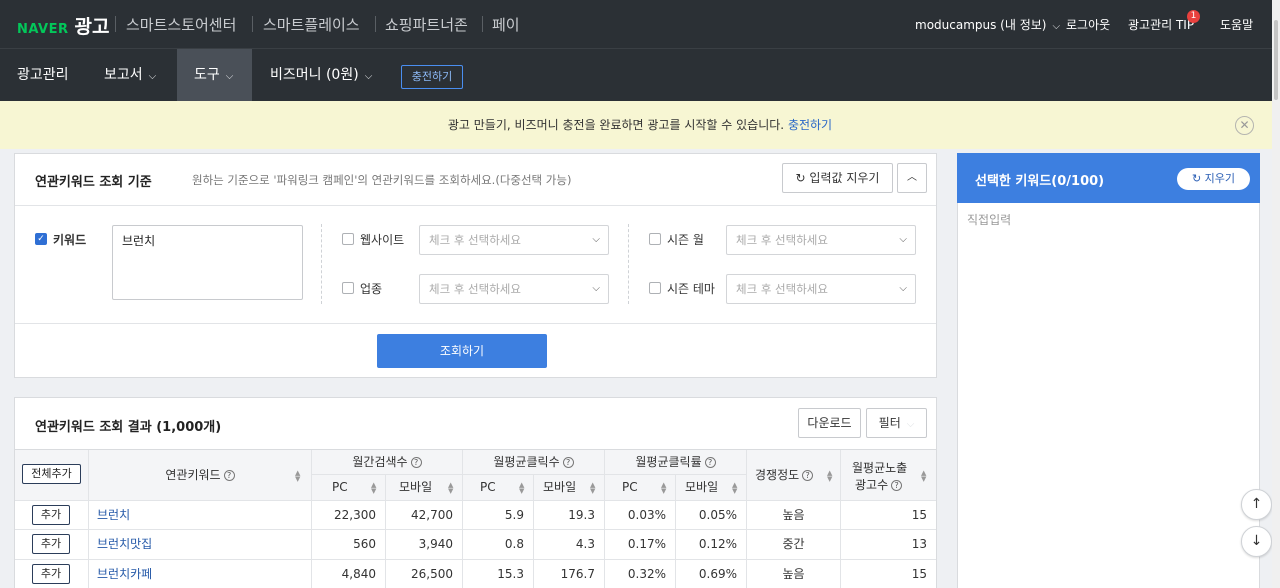  I want to click on website-label: 웹사이트, so click(382, 240).